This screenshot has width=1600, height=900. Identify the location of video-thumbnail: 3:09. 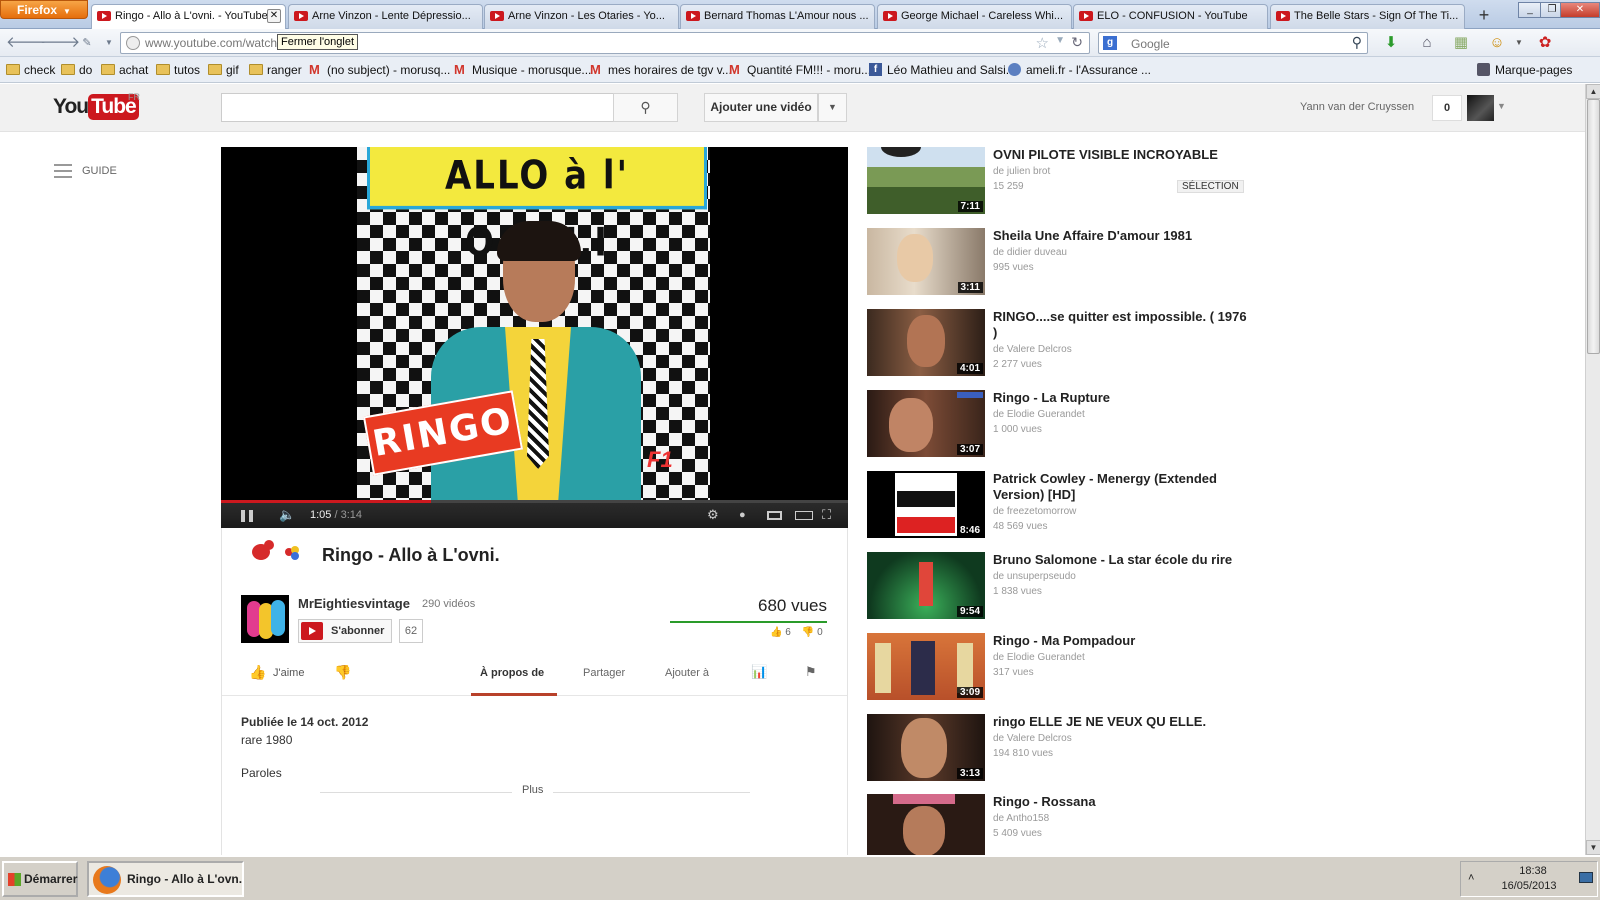
(926, 666).